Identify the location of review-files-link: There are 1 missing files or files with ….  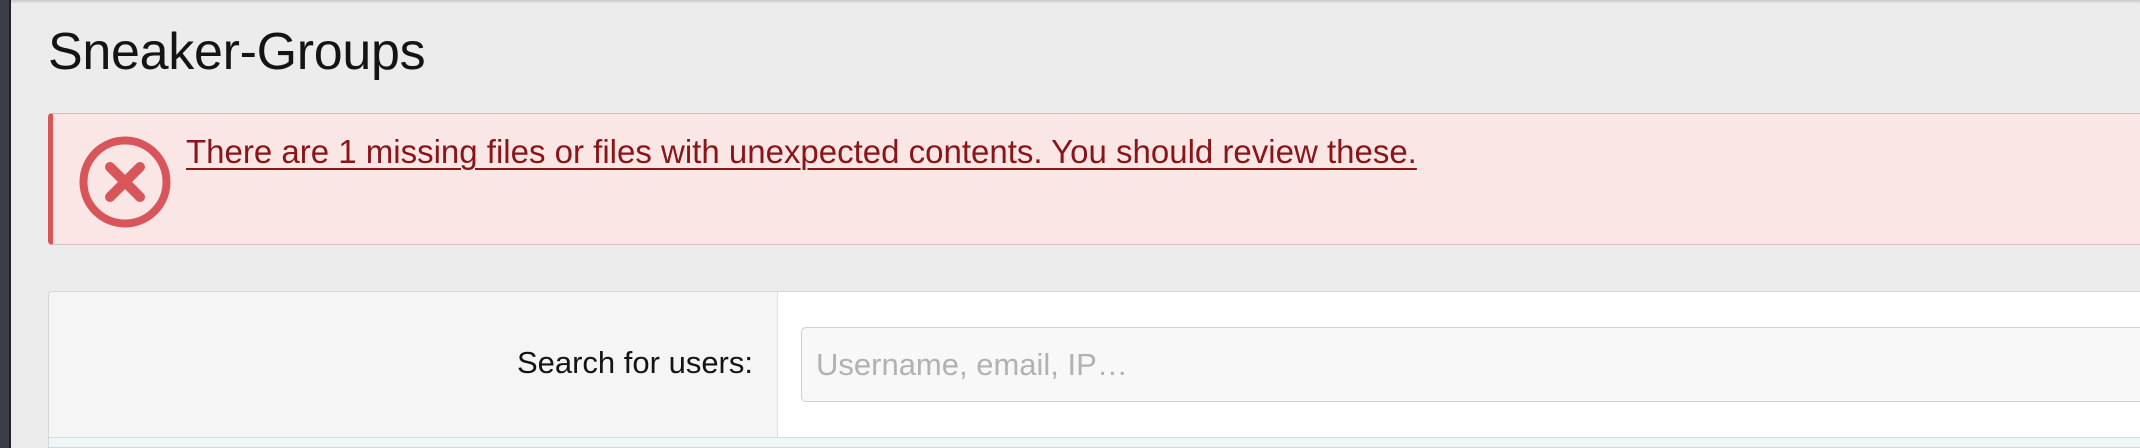
(801, 152).